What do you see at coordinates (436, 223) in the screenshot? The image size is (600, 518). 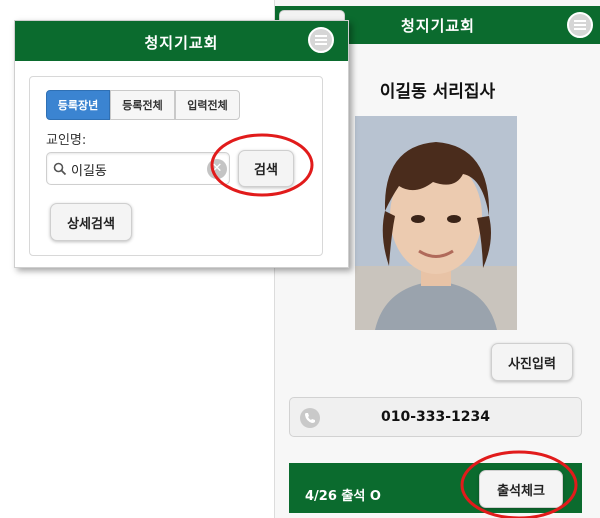 I see `member-photo` at bounding box center [436, 223].